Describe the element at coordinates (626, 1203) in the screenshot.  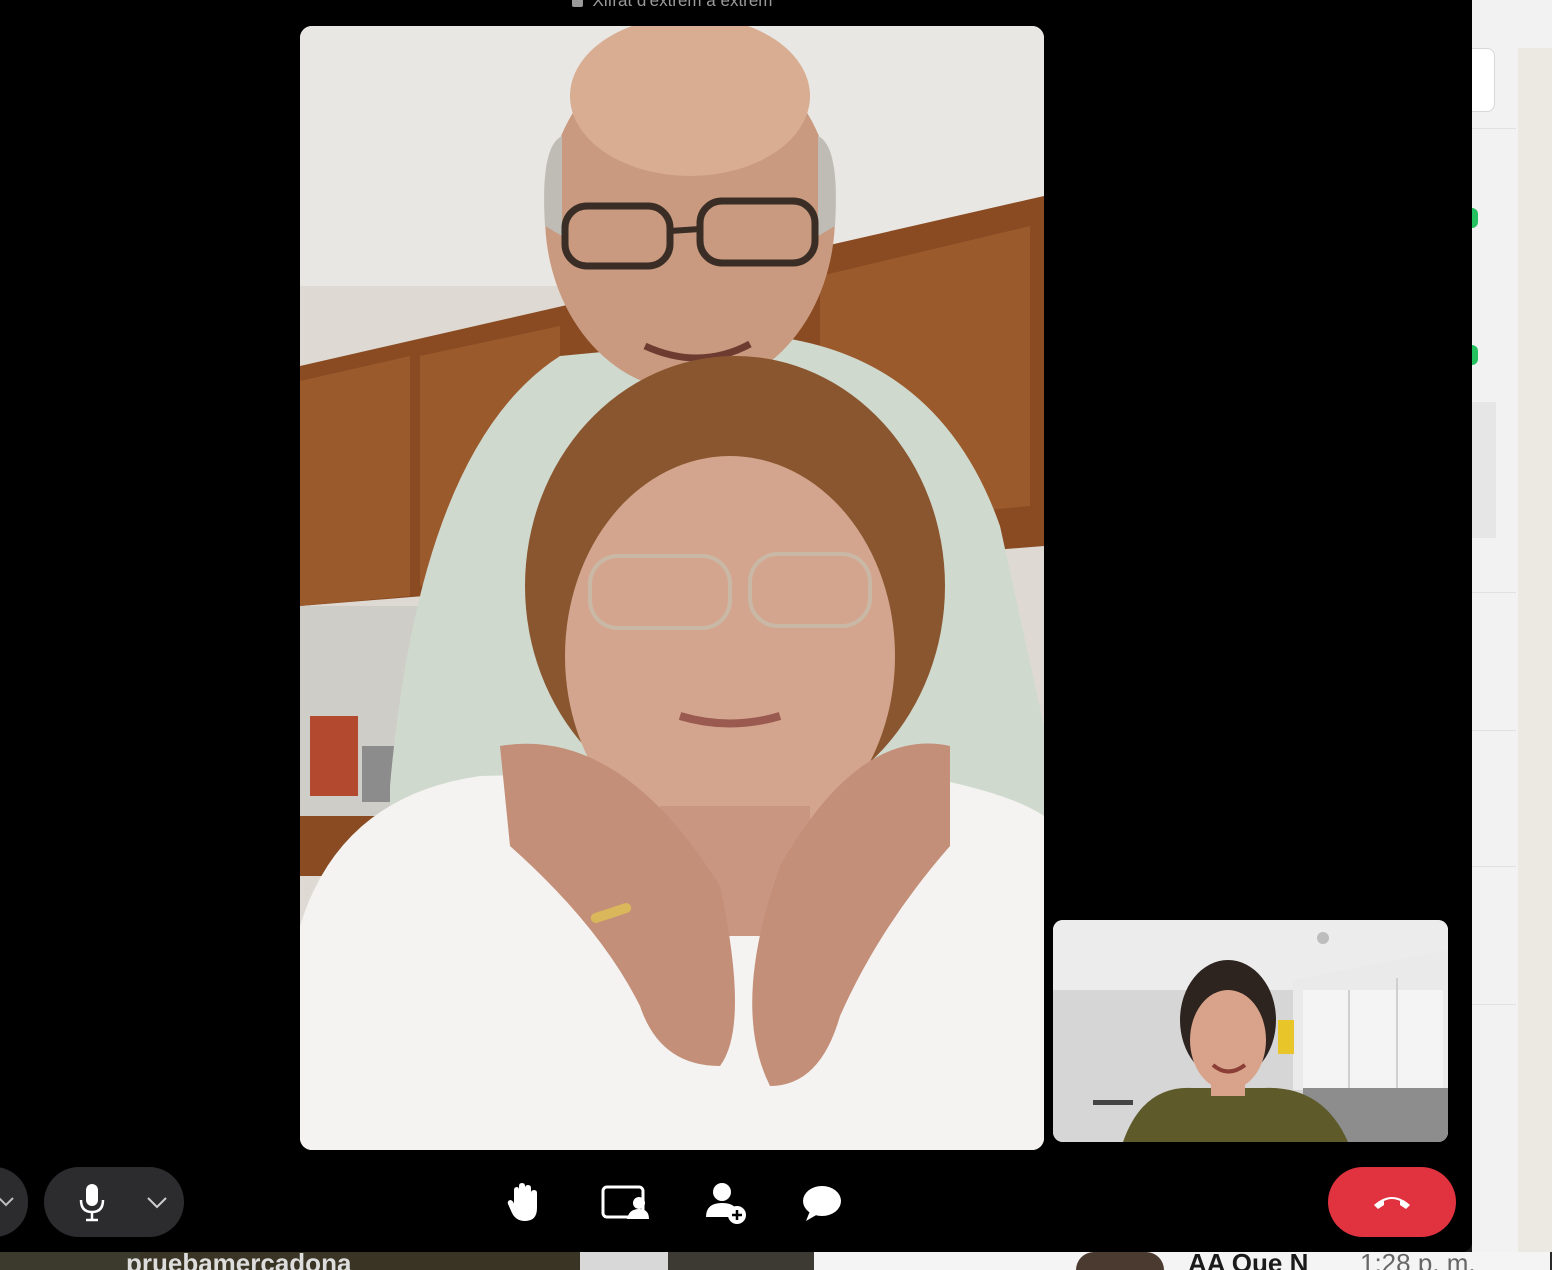
I see `screen-share-icon` at that location.